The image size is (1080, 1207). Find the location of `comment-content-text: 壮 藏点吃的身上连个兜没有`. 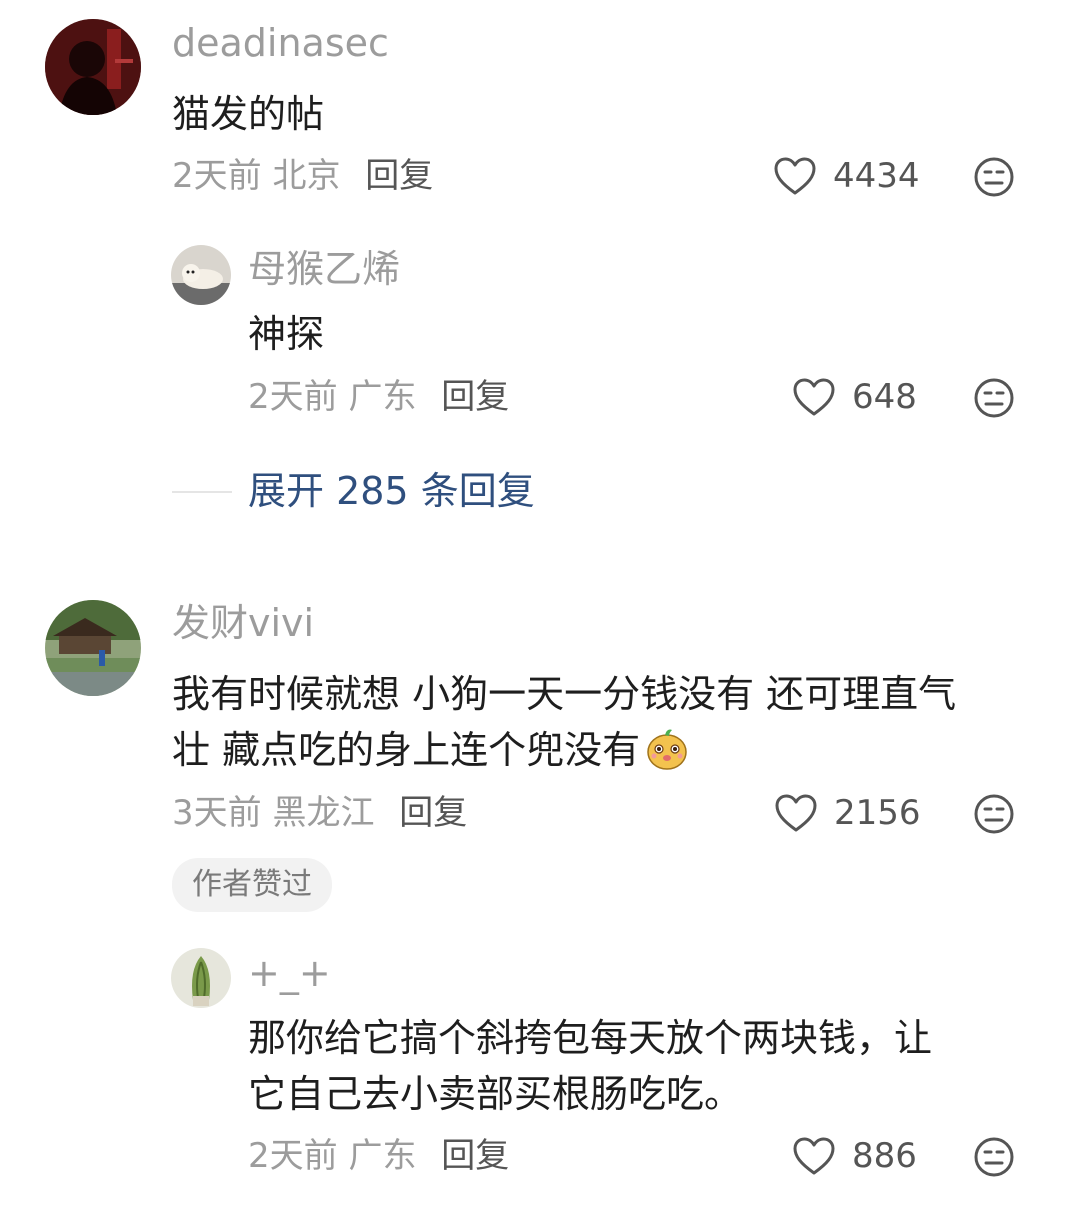

comment-content-text: 壮 藏点吃的身上连个兜没有 is located at coordinates (406, 750).